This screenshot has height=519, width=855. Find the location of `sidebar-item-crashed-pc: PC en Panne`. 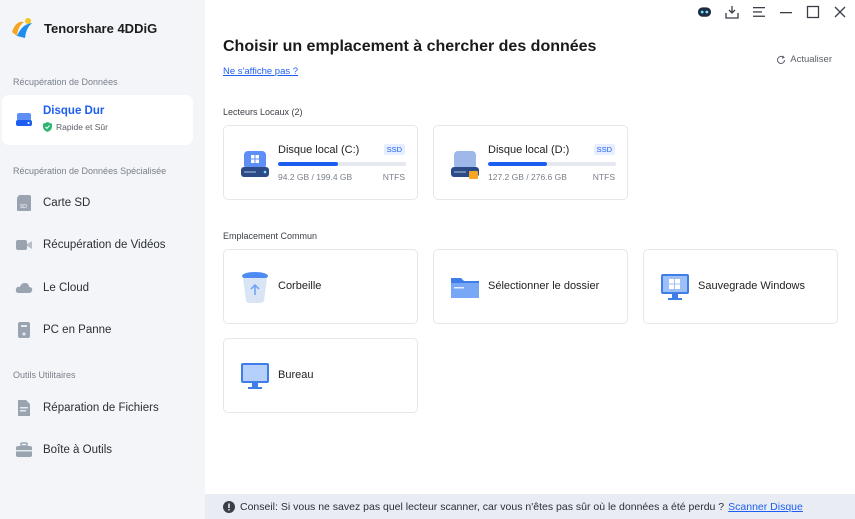

sidebar-item-crashed-pc: PC en Panne is located at coordinates (102, 330).